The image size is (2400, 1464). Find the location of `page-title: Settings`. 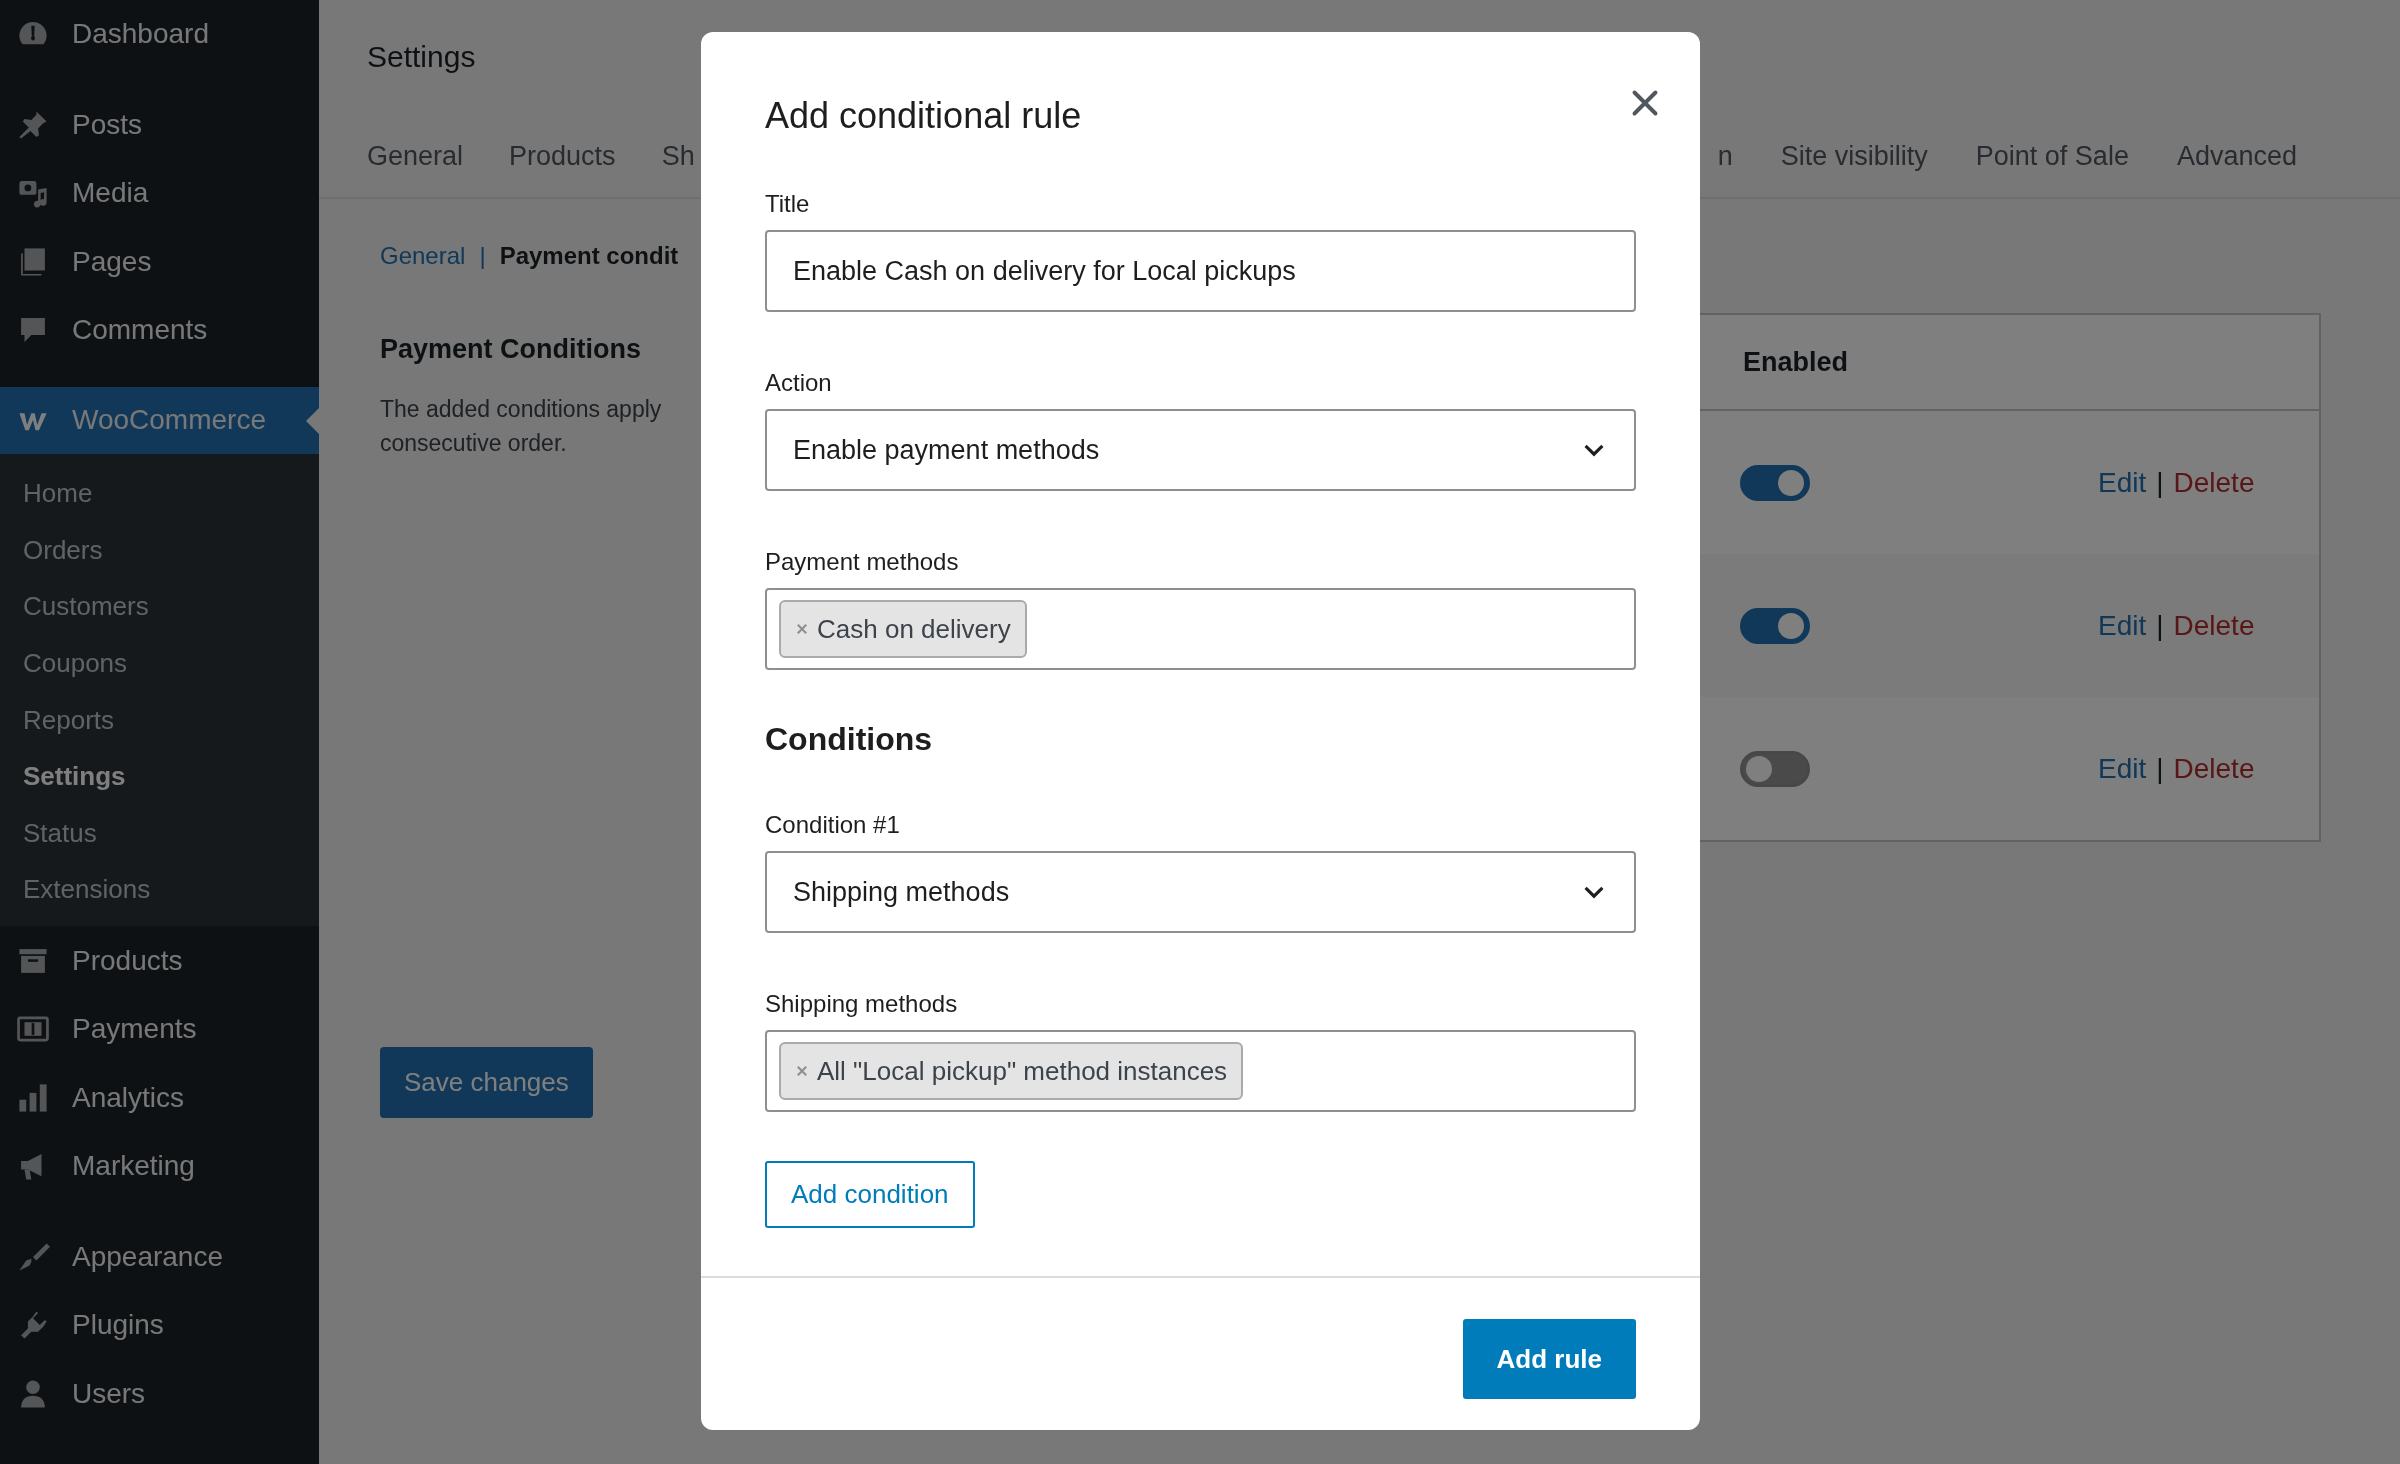

page-title: Settings is located at coordinates (422, 57).